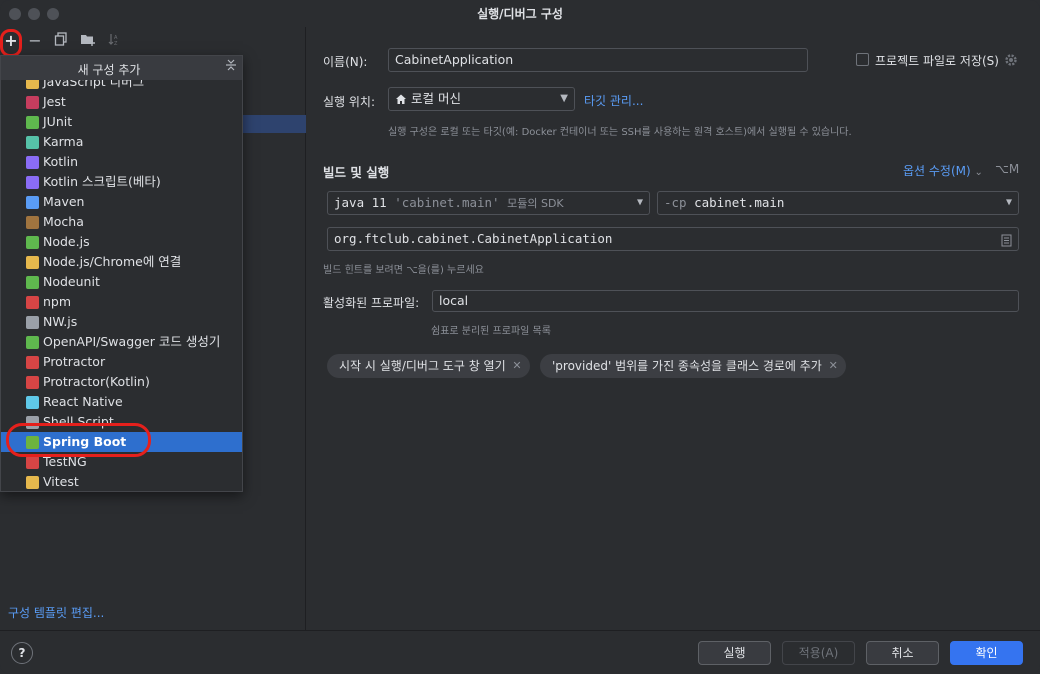 The height and width of the screenshot is (674, 1040). What do you see at coordinates (734, 653) in the screenshot?
I see `run-button: 실행` at bounding box center [734, 653].